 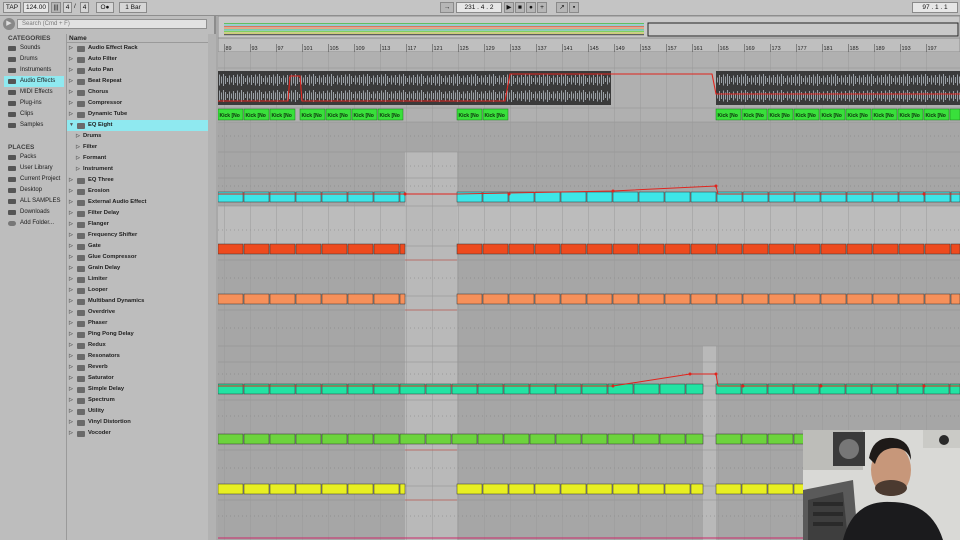 What do you see at coordinates (137, 48) in the screenshot?
I see `browser-item-audio-effect-rack: ▷ Audio Effect Rack` at bounding box center [137, 48].